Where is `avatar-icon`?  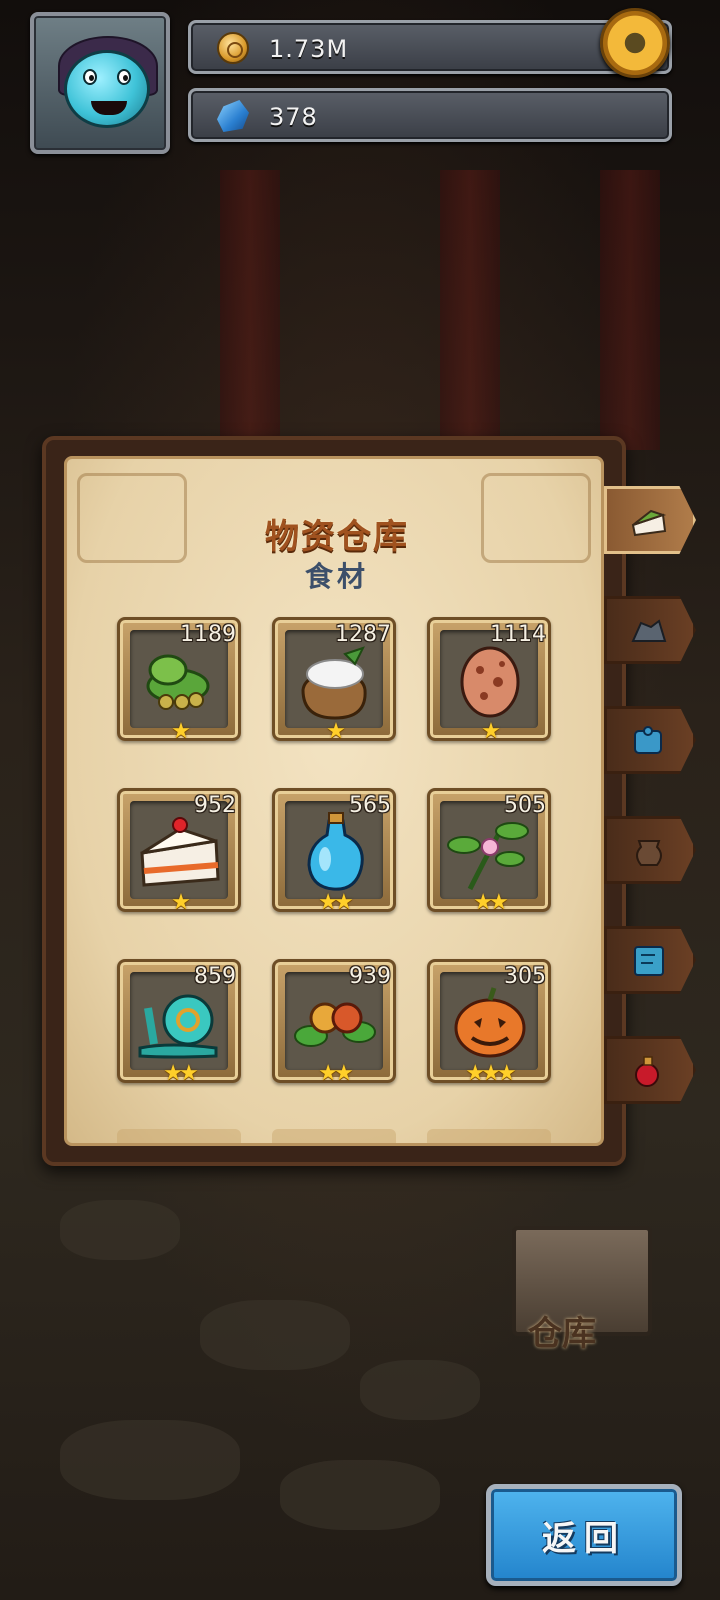
avatar-icon is located at coordinates (107, 89).